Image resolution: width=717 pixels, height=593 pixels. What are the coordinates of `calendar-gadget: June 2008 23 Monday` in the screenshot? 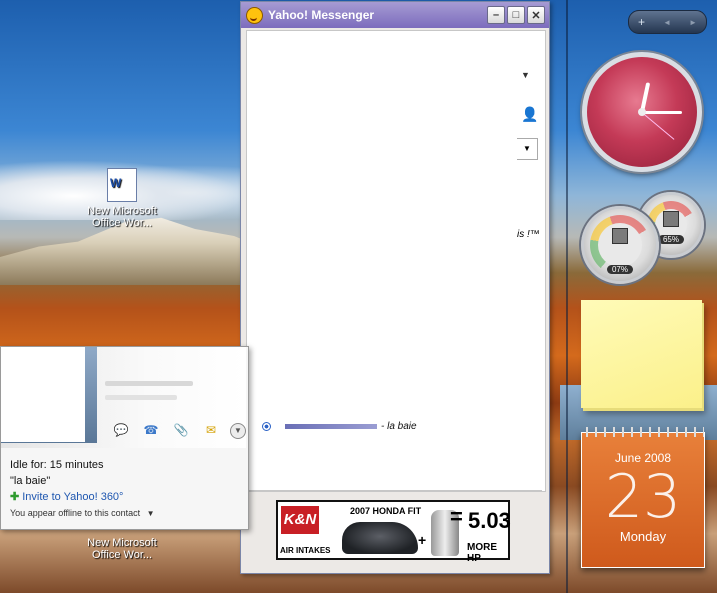 It's located at (643, 497).